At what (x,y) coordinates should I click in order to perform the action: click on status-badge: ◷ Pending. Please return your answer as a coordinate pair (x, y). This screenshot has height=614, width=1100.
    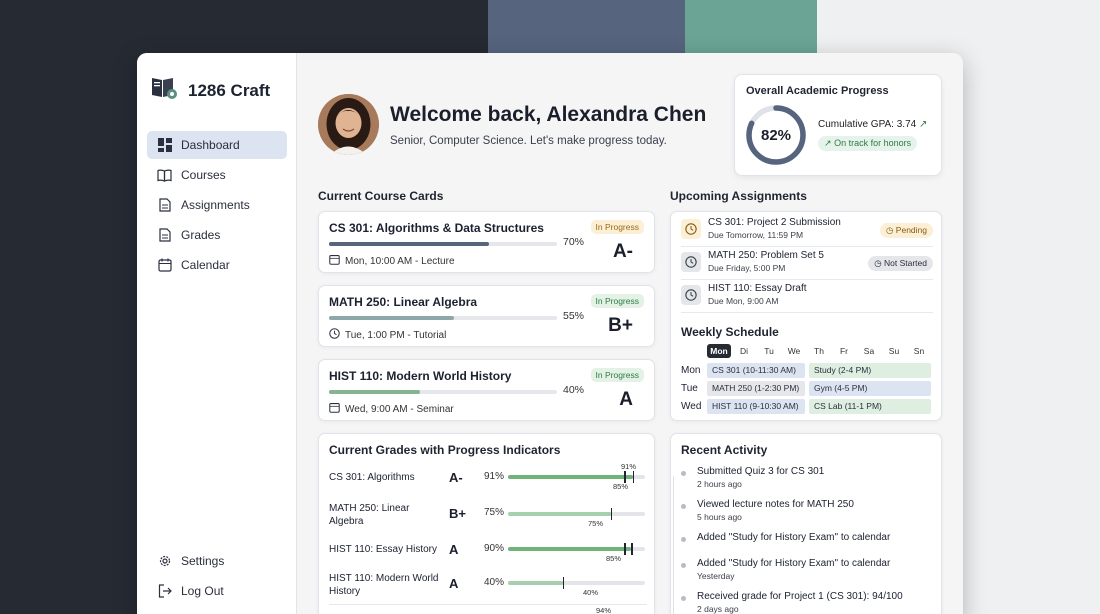
    Looking at the image, I should click on (906, 230).